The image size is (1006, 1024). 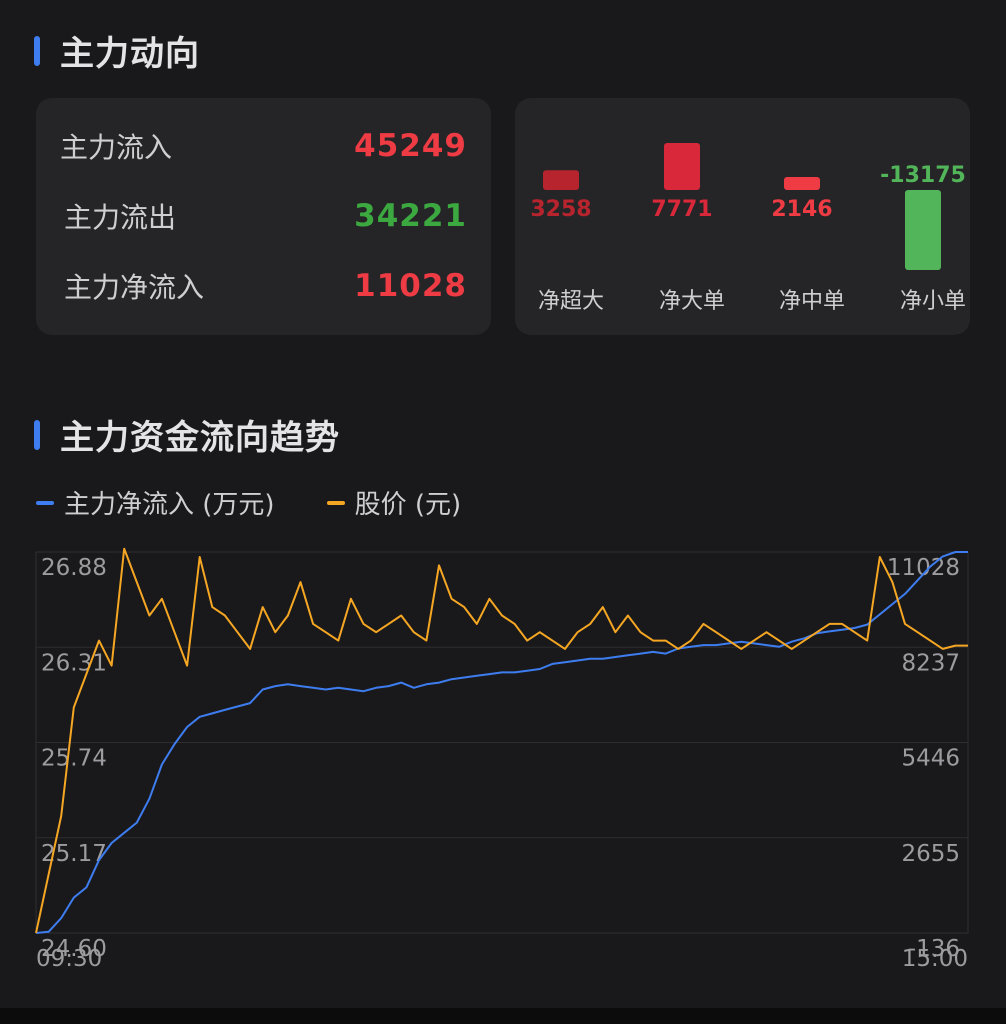 What do you see at coordinates (134, 287) in the screenshot?
I see `flow-label: 主力净流入` at bounding box center [134, 287].